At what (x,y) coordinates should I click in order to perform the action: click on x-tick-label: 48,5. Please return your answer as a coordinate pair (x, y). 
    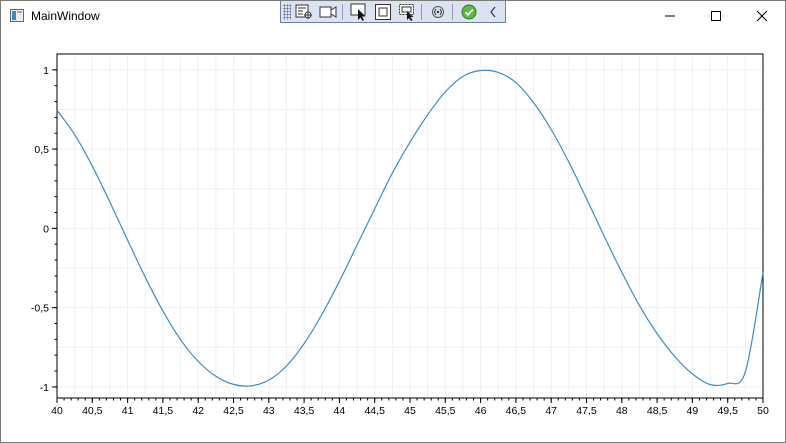
    Looking at the image, I should click on (657, 411).